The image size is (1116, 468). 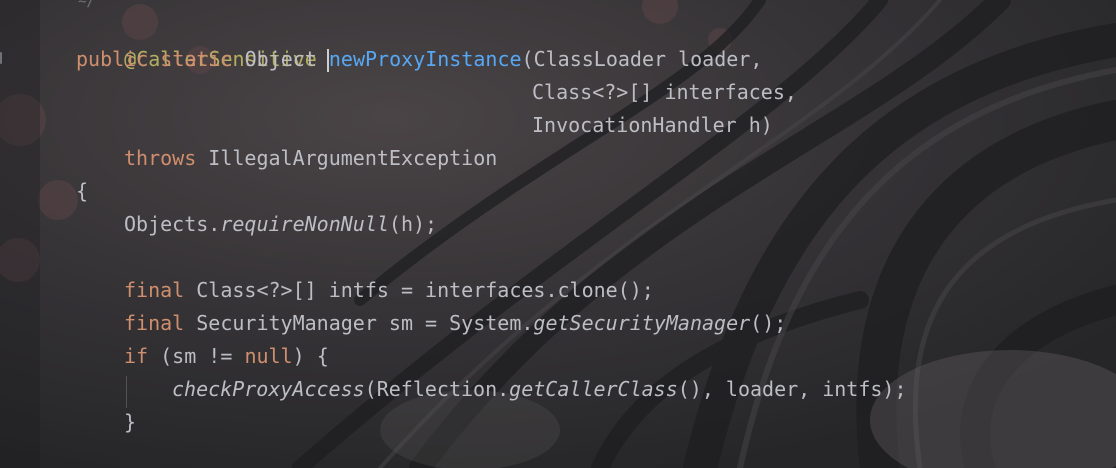 I want to click on code-line-11: if (sm != null) {, so click(x=226, y=356).